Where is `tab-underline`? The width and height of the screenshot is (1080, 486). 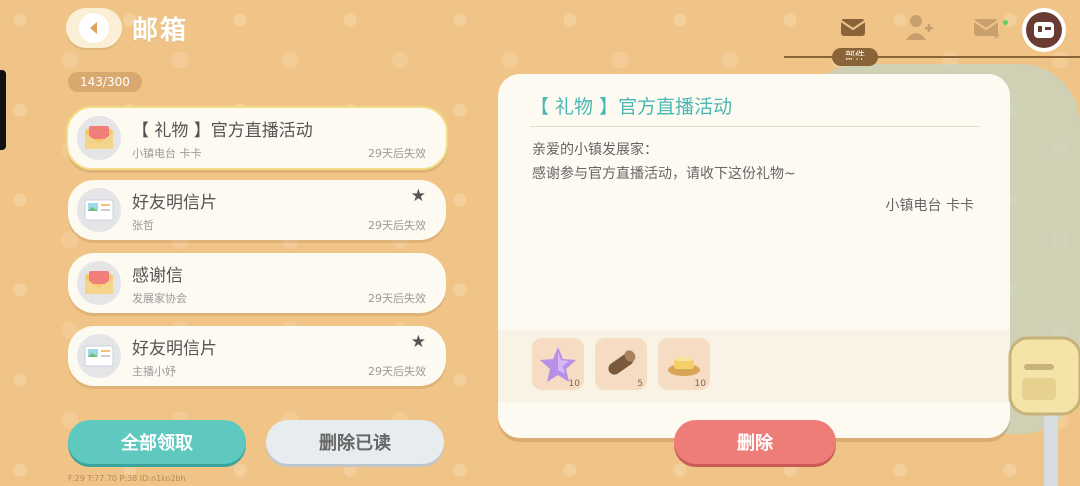
tab-underline is located at coordinates (932, 57).